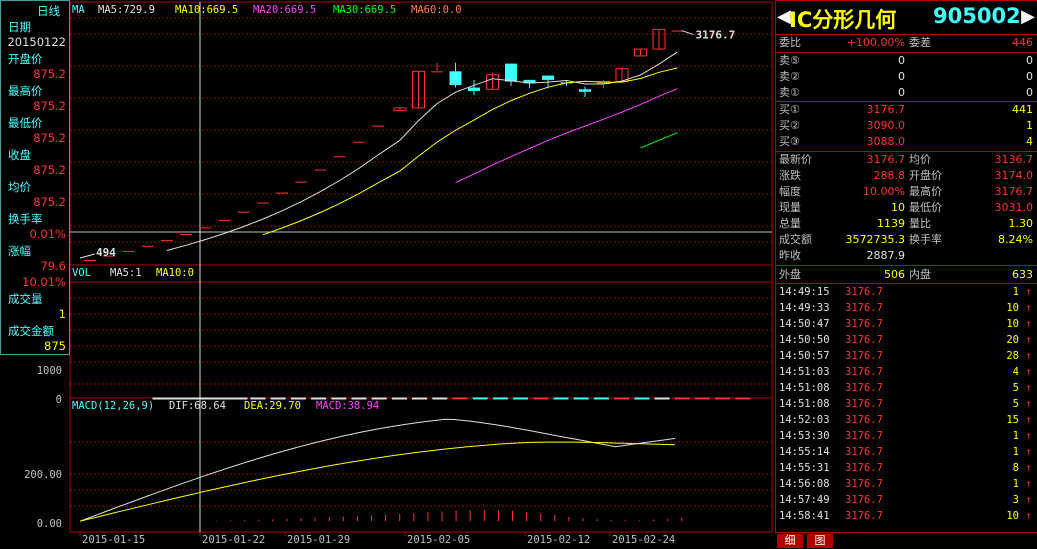 The width and height of the screenshot is (1037, 549). I want to click on info-value: 0.01%, so click(47, 234).